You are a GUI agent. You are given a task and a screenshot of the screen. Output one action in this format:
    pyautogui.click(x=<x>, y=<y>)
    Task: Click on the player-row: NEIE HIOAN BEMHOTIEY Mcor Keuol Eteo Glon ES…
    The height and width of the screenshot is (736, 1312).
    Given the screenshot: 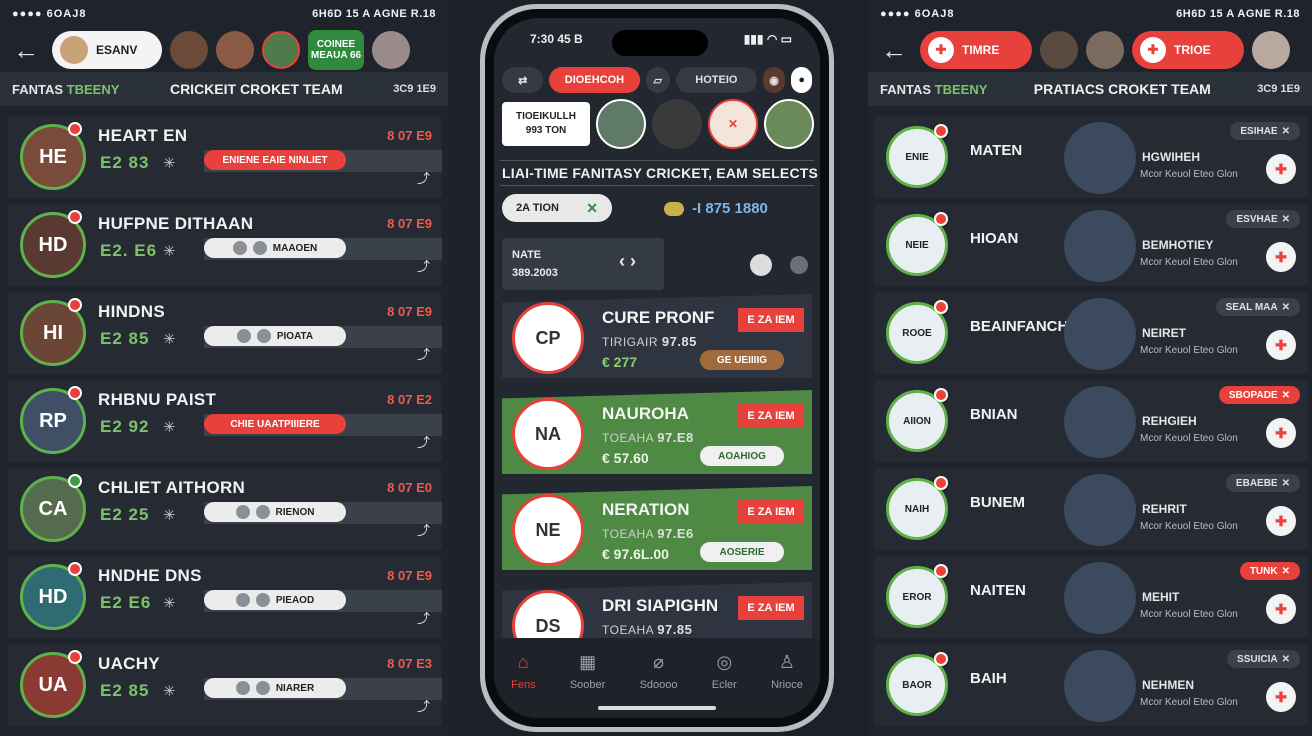 What is the action you would take?
    pyautogui.click(x=1091, y=245)
    